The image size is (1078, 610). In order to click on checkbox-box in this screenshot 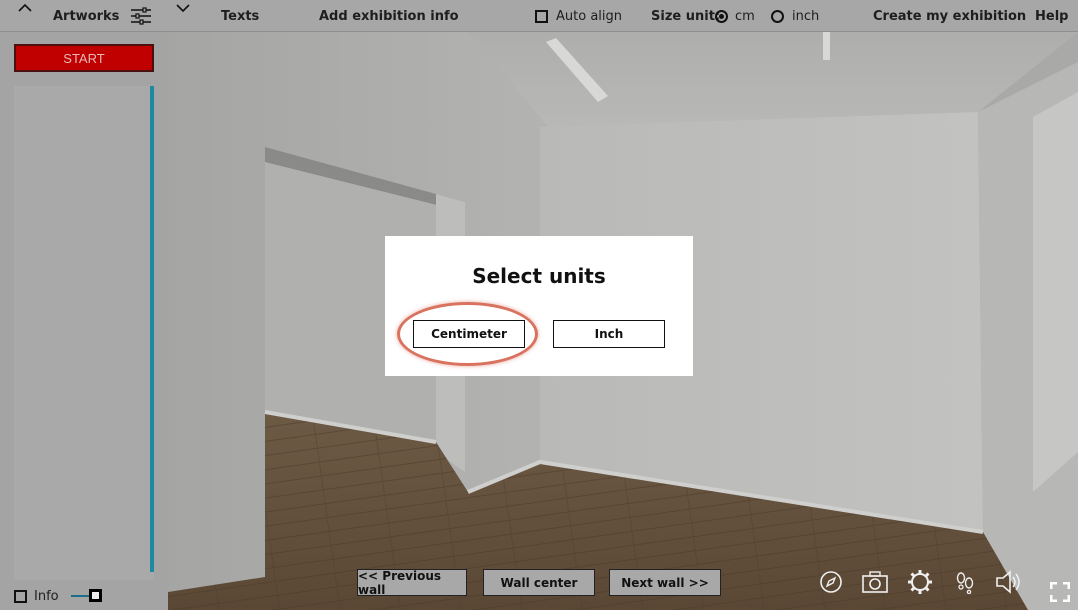, I will do `click(541, 16)`.